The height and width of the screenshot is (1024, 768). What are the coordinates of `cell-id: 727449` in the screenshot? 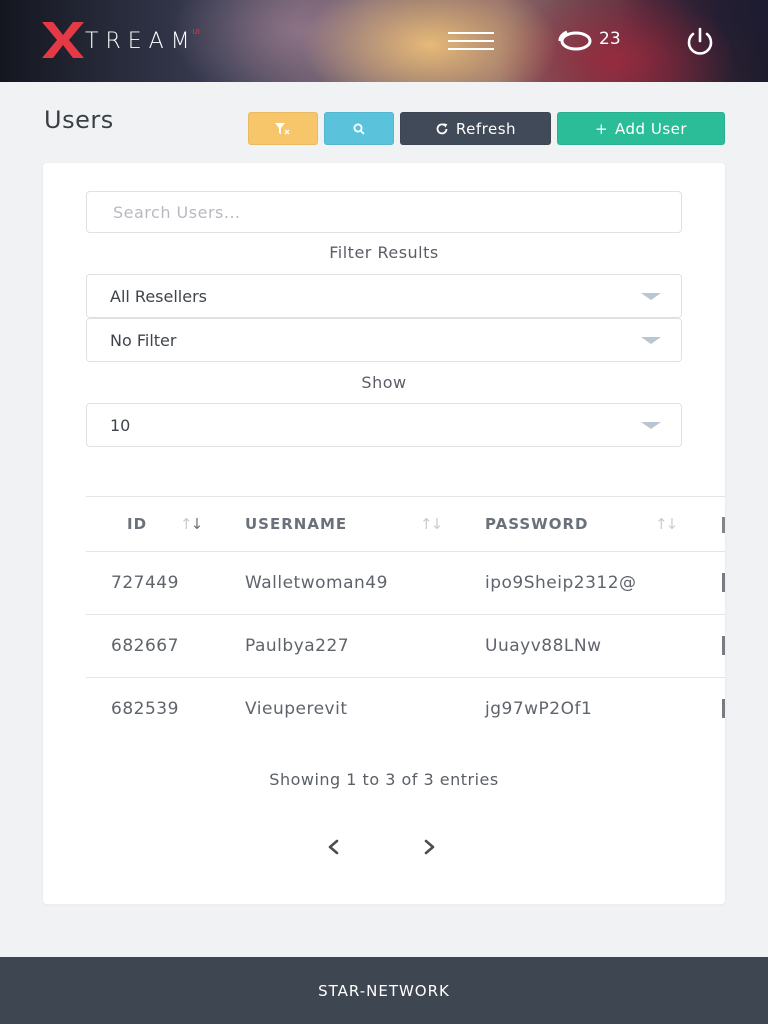 It's located at (145, 583).